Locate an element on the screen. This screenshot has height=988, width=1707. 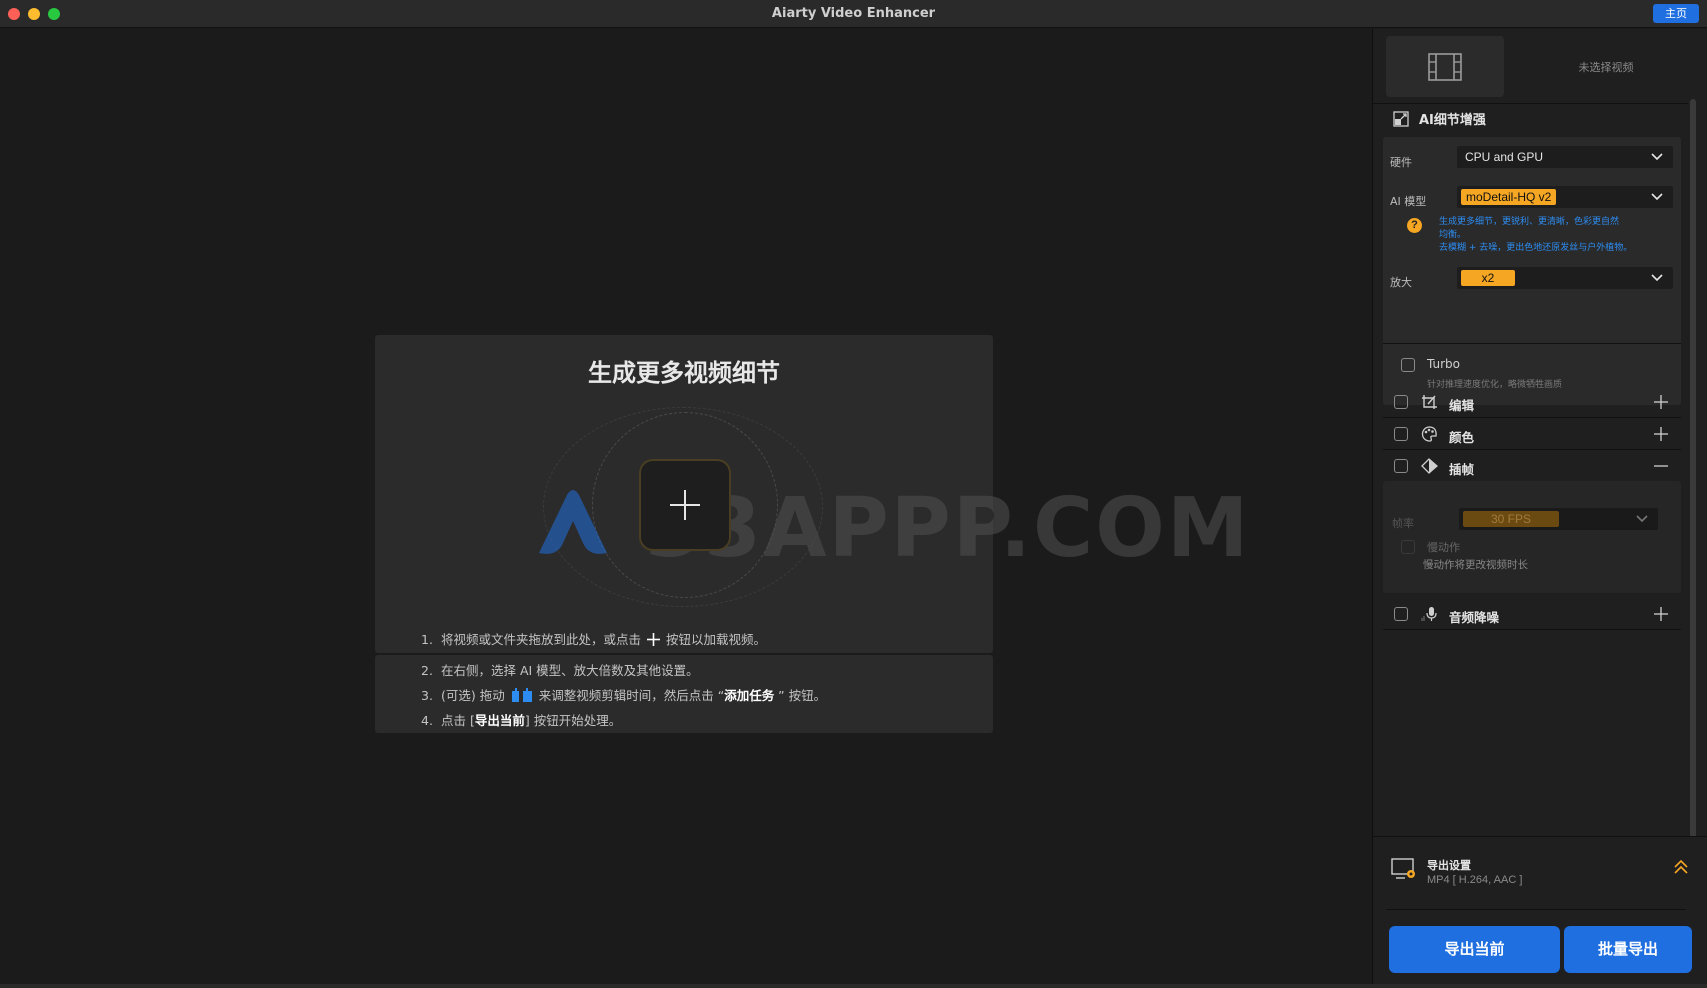
help-icon: ? is located at coordinates (1414, 225).